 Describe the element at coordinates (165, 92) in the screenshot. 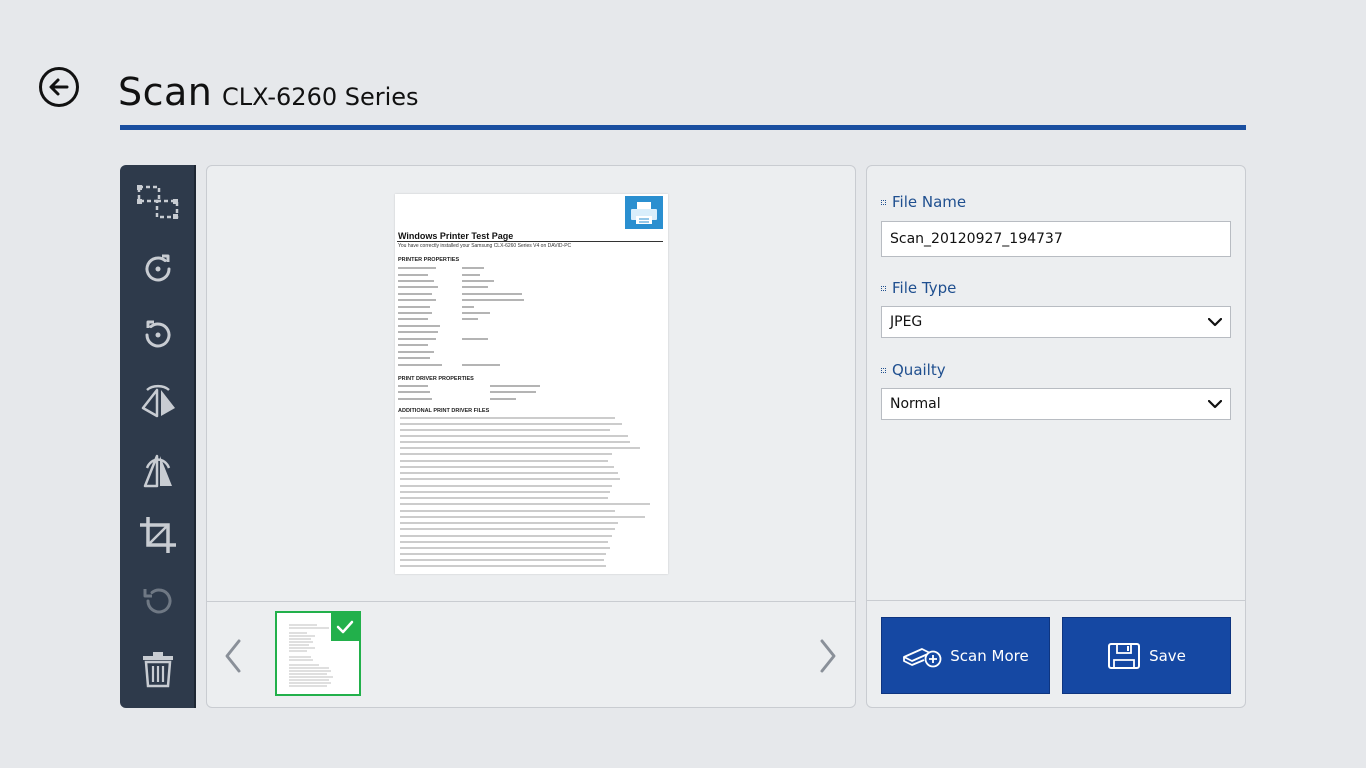

I see `page-title: Scan` at that location.